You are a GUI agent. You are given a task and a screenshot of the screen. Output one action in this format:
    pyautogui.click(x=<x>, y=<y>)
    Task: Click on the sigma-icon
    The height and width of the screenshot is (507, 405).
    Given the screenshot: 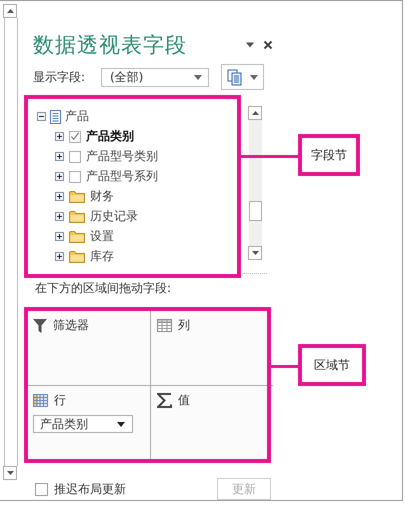 What is the action you would take?
    pyautogui.click(x=164, y=400)
    